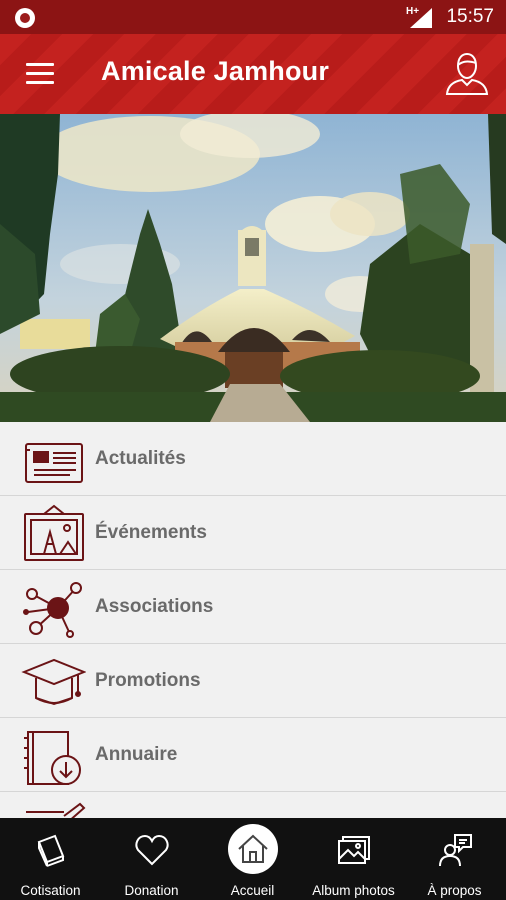 The image size is (506, 900). I want to click on newspaper-icon, so click(54, 463).